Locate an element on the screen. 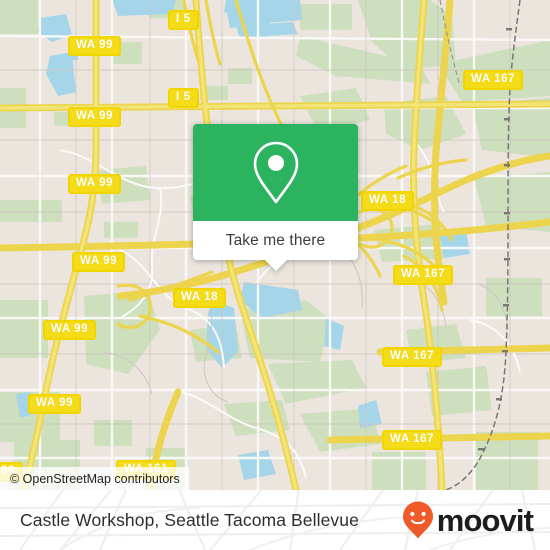 The height and width of the screenshot is (550, 550). attribution-text: © OpenStreetMap contributors is located at coordinates (95, 478).